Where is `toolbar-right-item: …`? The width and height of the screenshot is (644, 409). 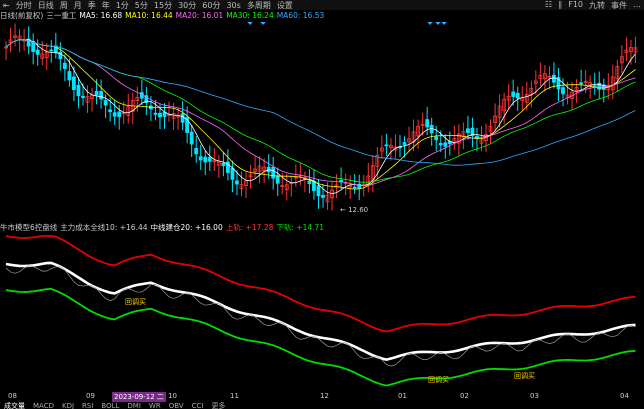 toolbar-right-item: … is located at coordinates (637, 5).